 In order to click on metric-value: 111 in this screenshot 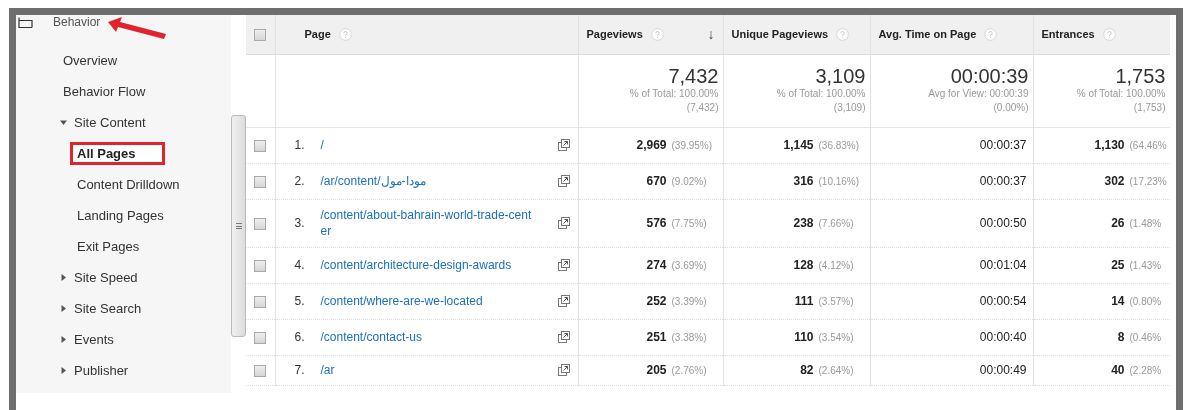, I will do `click(804, 301)`.